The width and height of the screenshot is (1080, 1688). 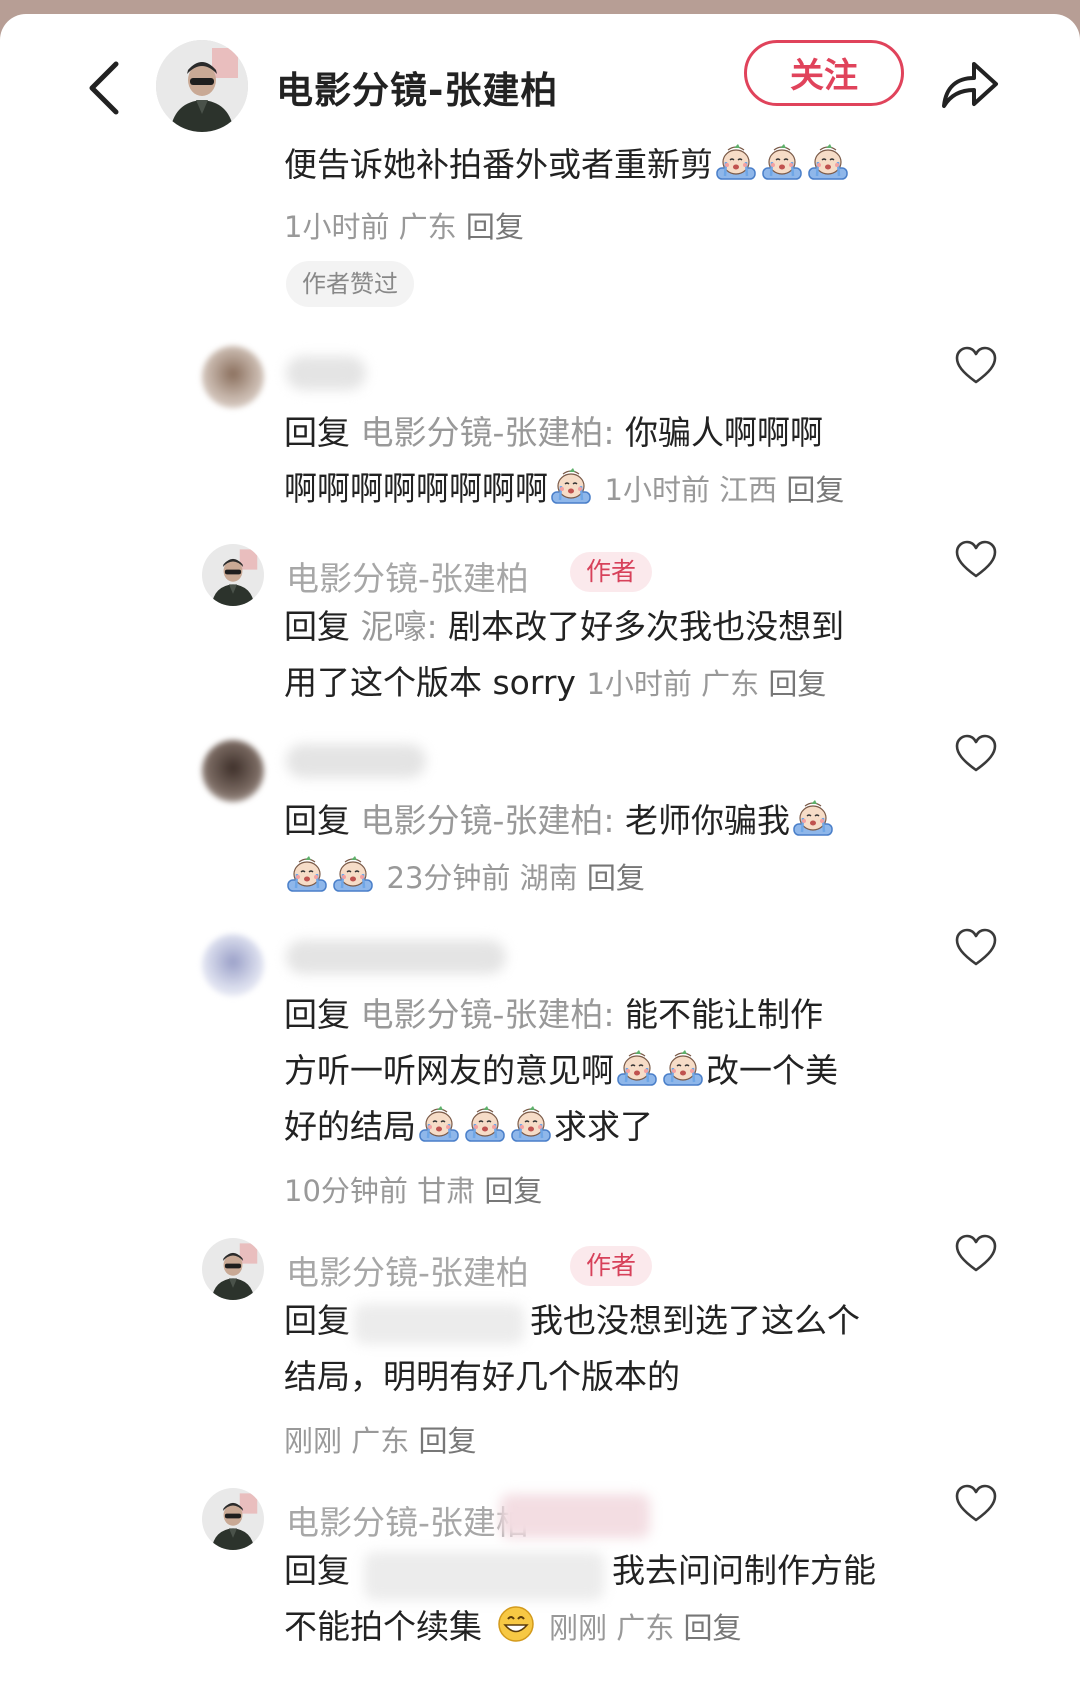 What do you see at coordinates (482, 1376) in the screenshot?
I see `comment-text: 结局，明明有好几个版本的` at bounding box center [482, 1376].